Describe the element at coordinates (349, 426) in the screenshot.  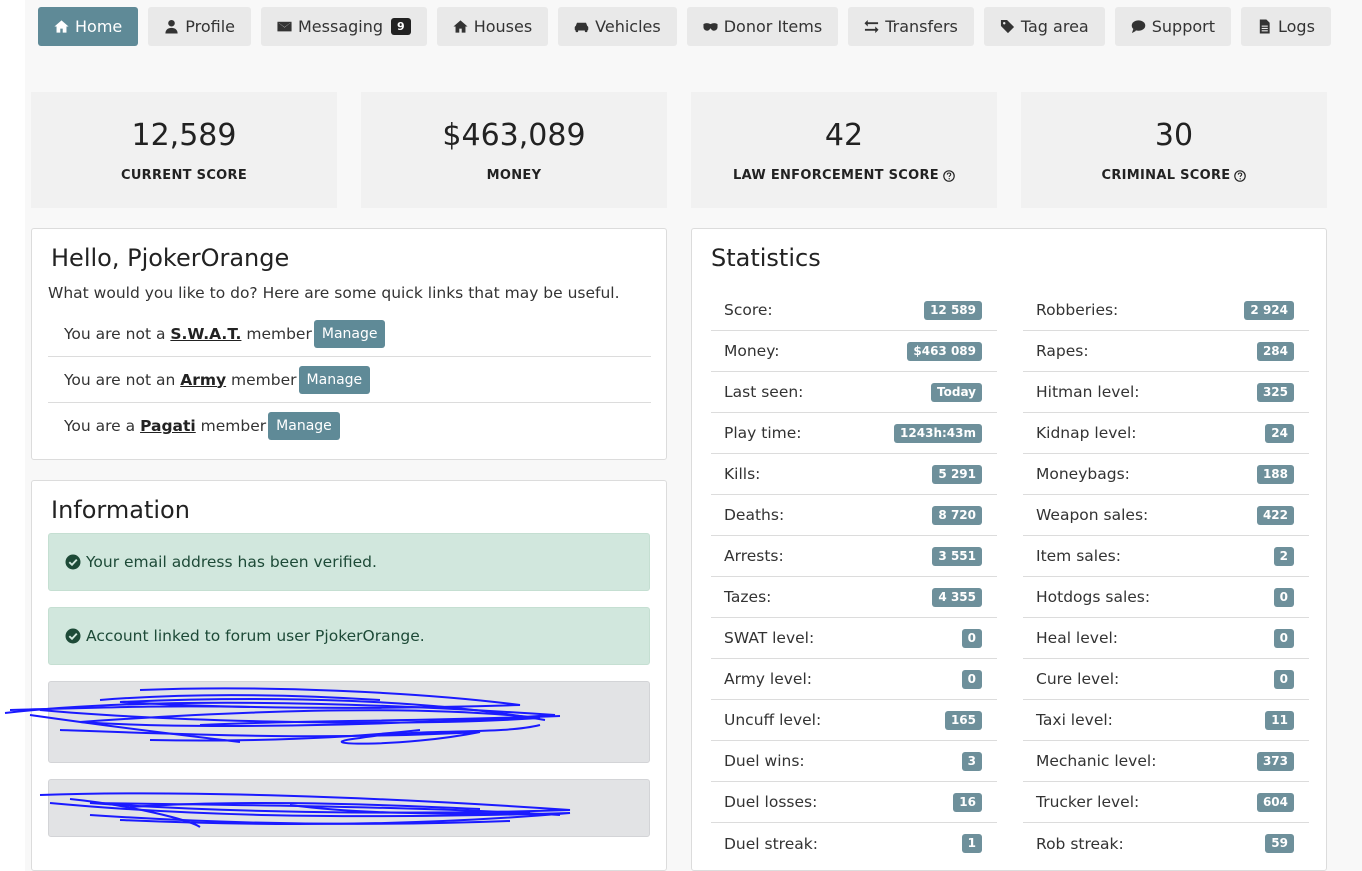
I see `membership-row-pagati: You are a Pagati member Manage` at that location.